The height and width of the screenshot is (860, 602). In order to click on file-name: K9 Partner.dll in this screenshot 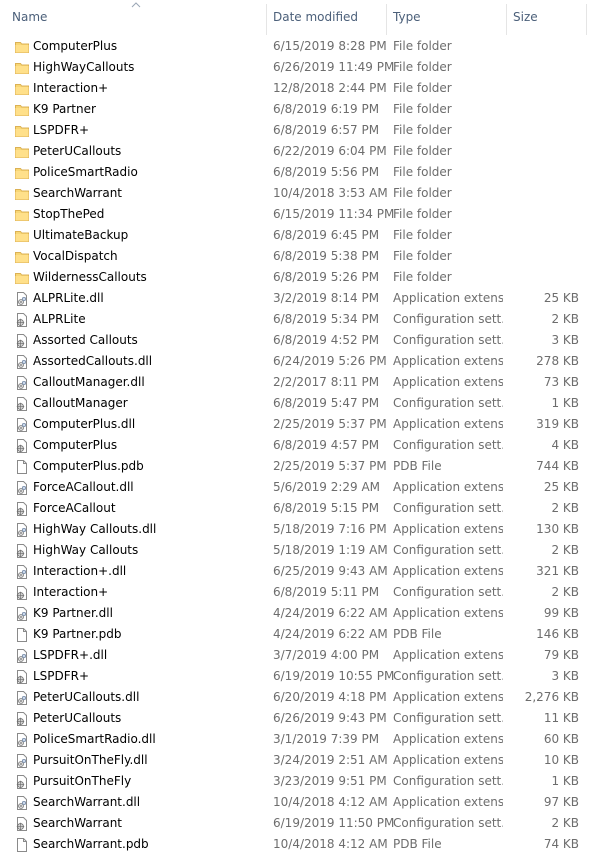, I will do `click(73, 613)`.